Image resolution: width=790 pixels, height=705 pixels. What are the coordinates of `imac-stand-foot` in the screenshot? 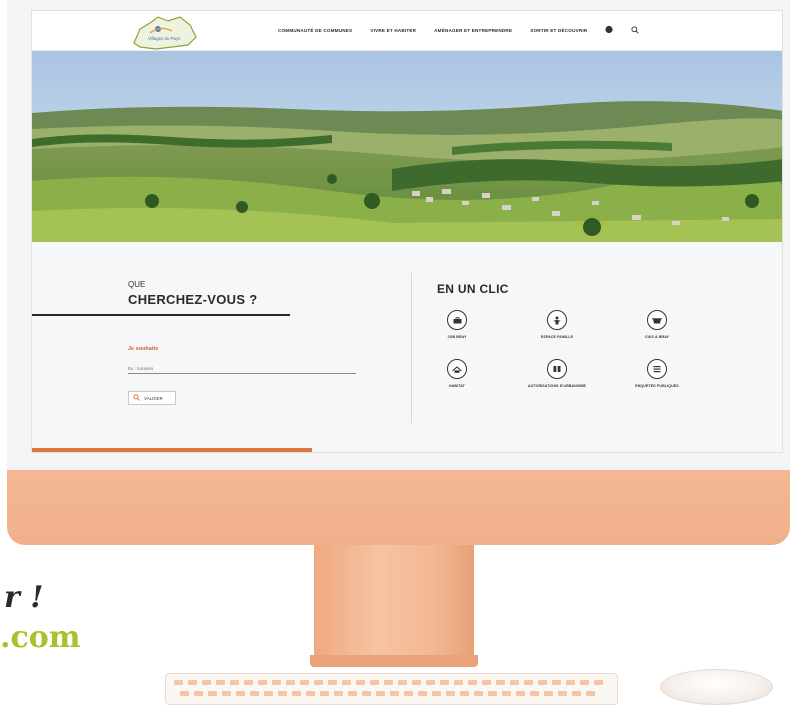 It's located at (394, 661).